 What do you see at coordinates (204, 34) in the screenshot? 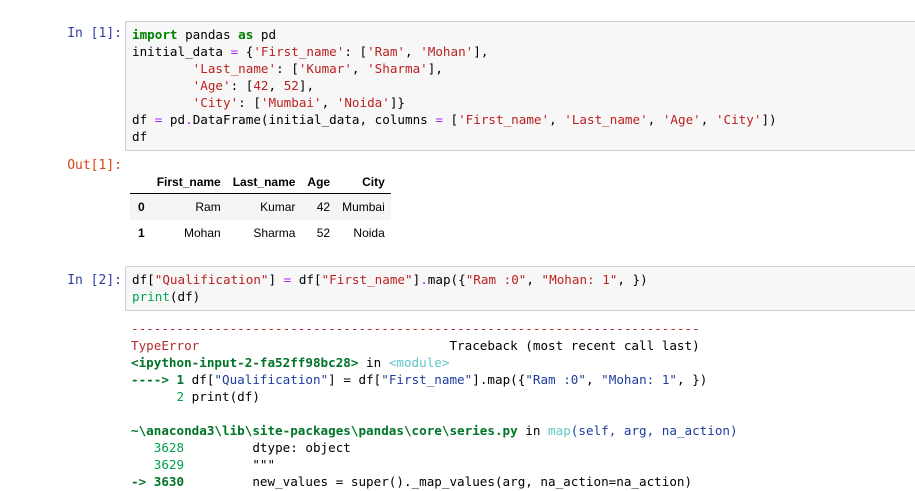
I see `code-line: import pandas as pd` at bounding box center [204, 34].